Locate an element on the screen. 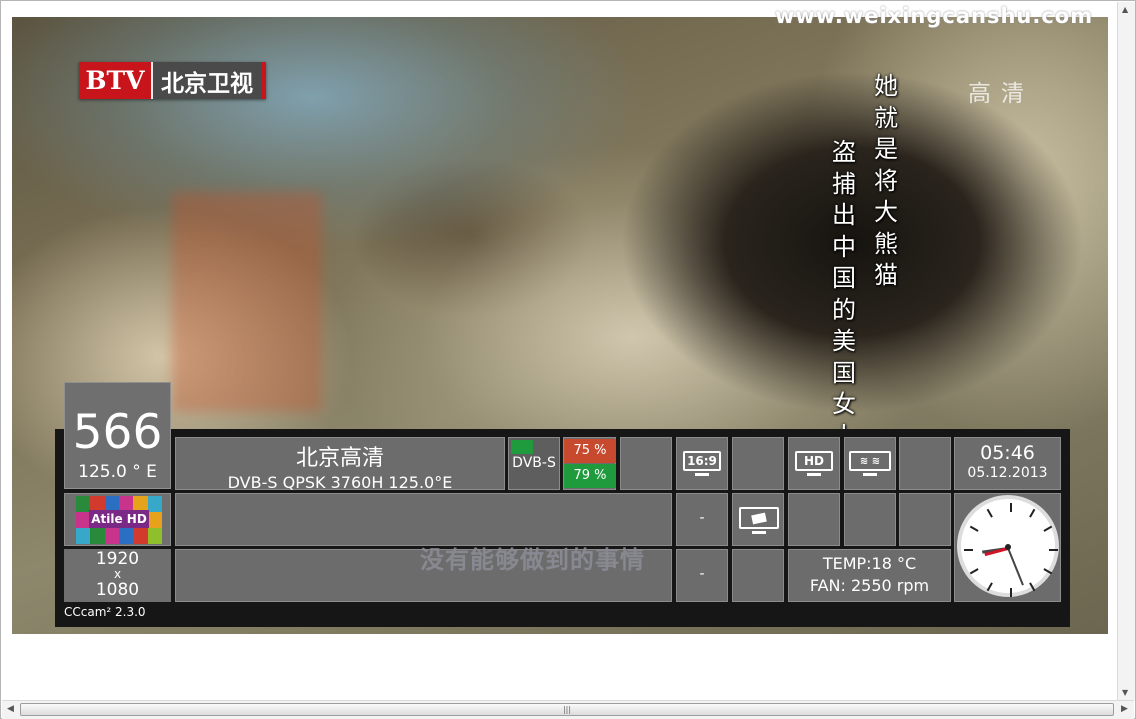 The image size is (1136, 719). audio-dash: - is located at coordinates (702, 518).